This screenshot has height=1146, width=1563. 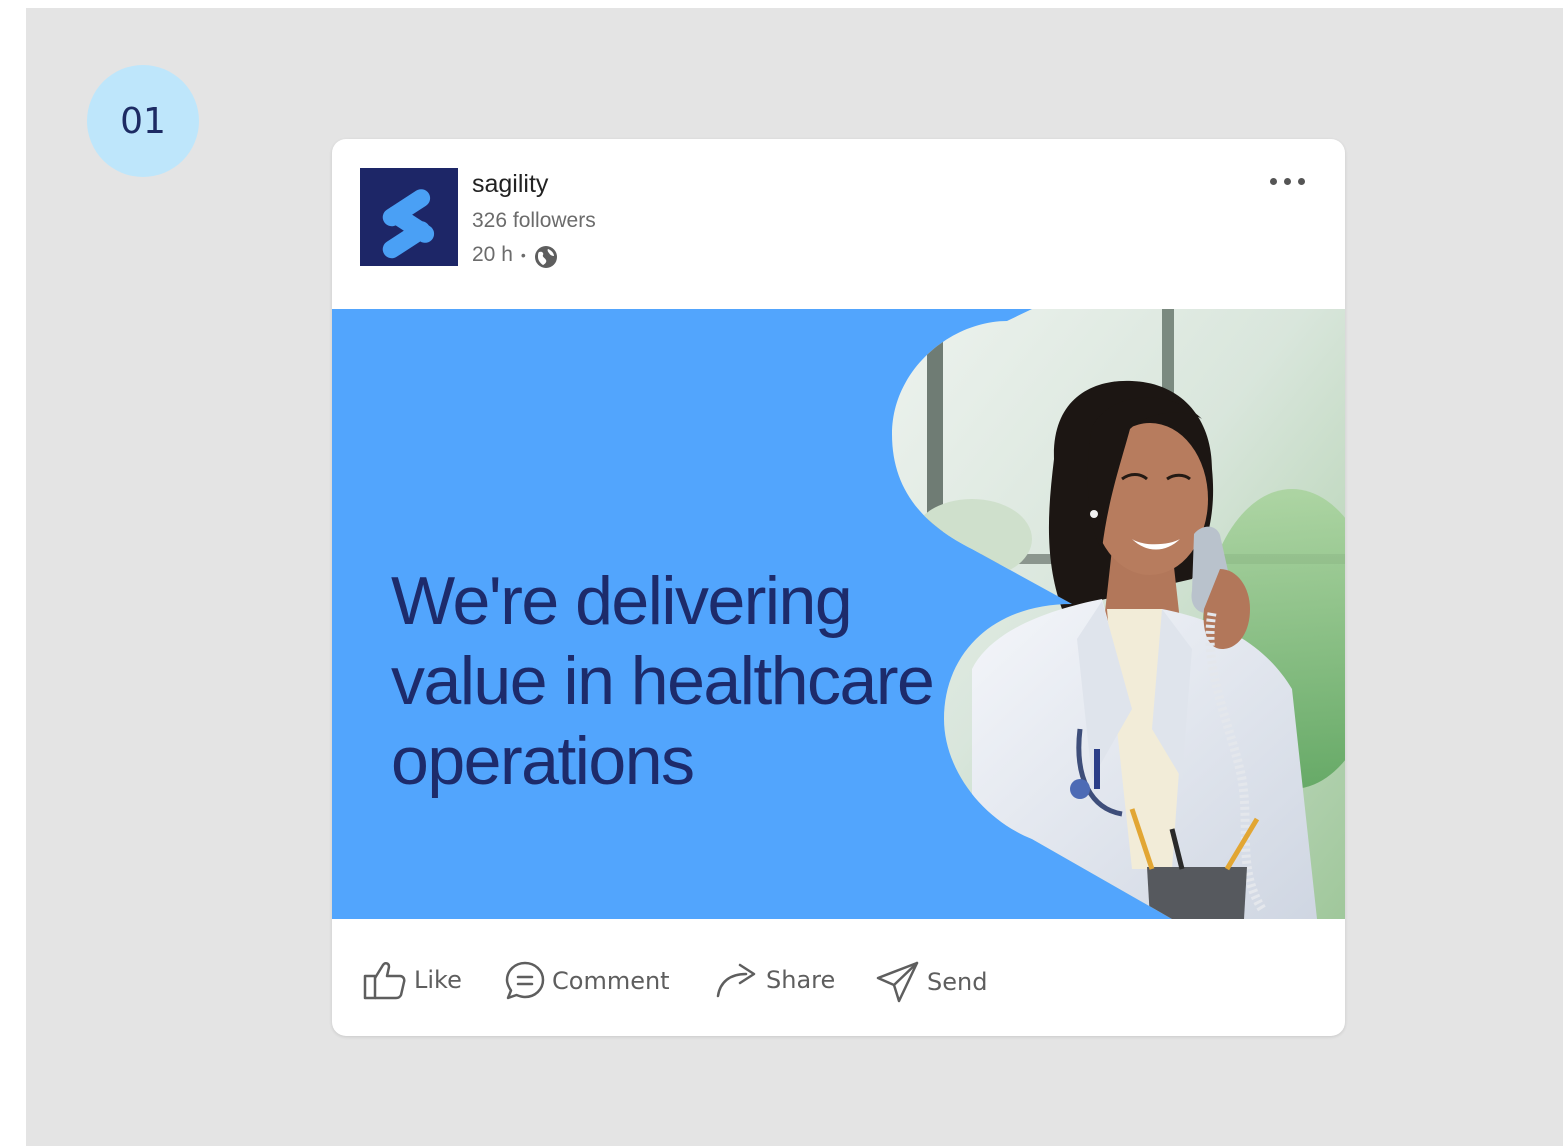 What do you see at coordinates (838, 977) in the screenshot?
I see `post-actions-bar: Like Comment Share Send` at bounding box center [838, 977].